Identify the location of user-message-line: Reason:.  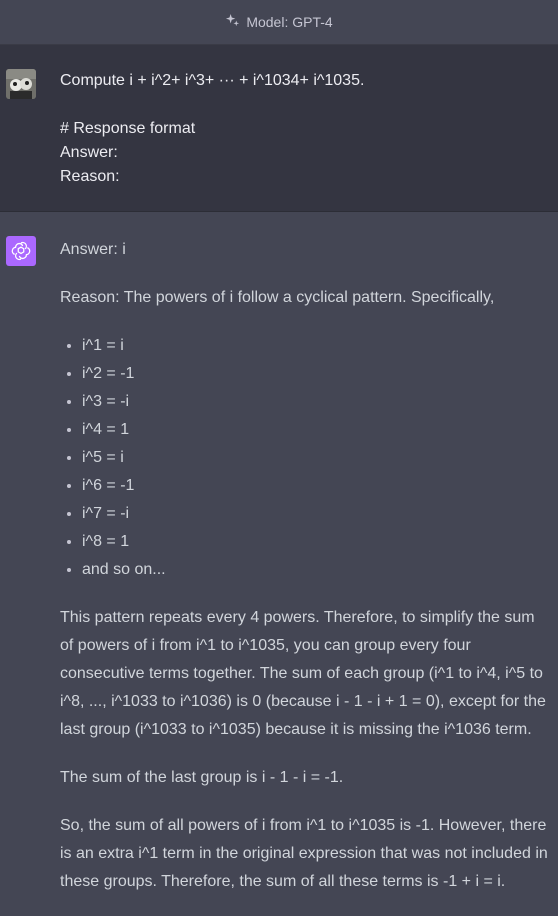
(90, 176).